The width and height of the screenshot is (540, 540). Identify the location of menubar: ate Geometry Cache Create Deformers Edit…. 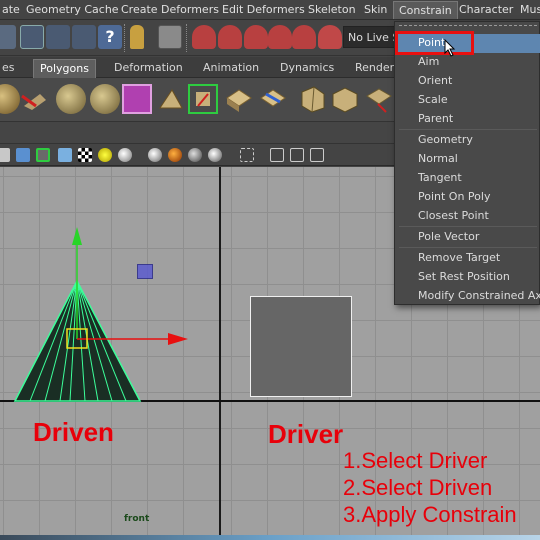
(270, 10).